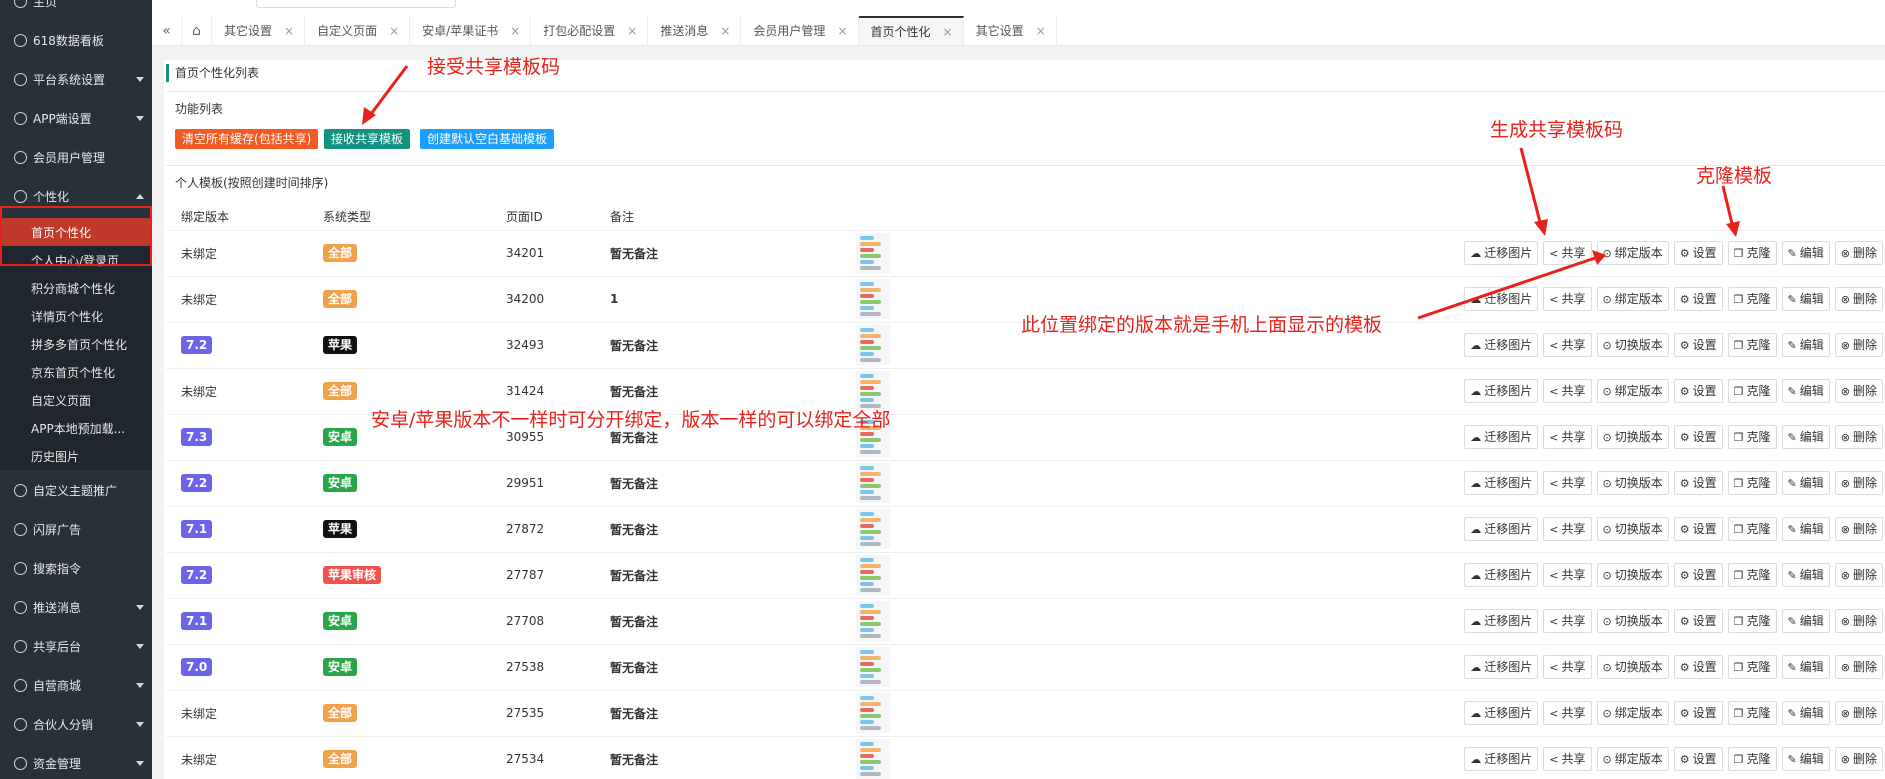 The image size is (1885, 779). I want to click on arrow-bind, so click(1506, 288).